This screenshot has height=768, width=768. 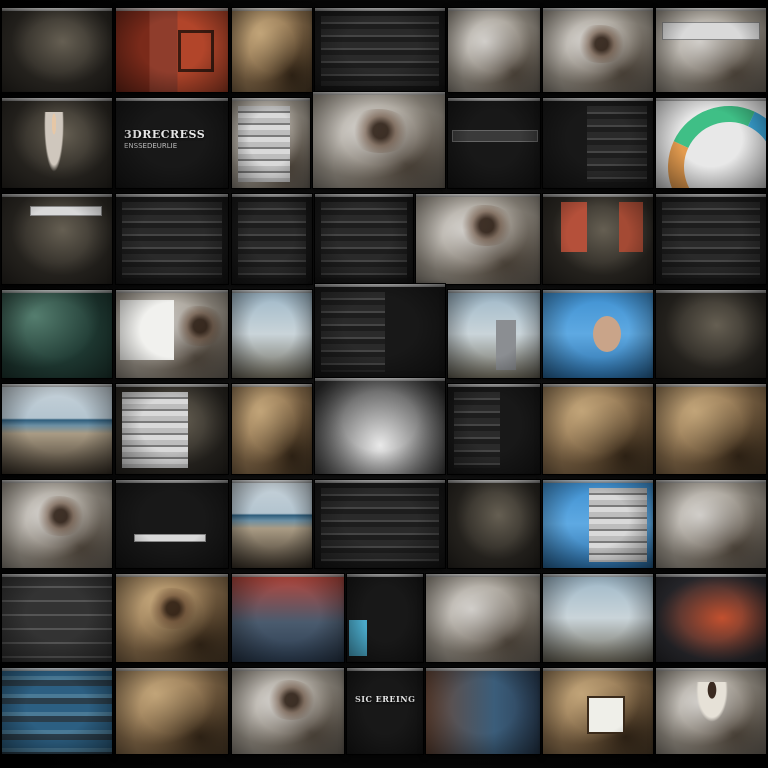 What do you see at coordinates (165, 134) in the screenshot?
I see `tile-title: 3DRECRESS` at bounding box center [165, 134].